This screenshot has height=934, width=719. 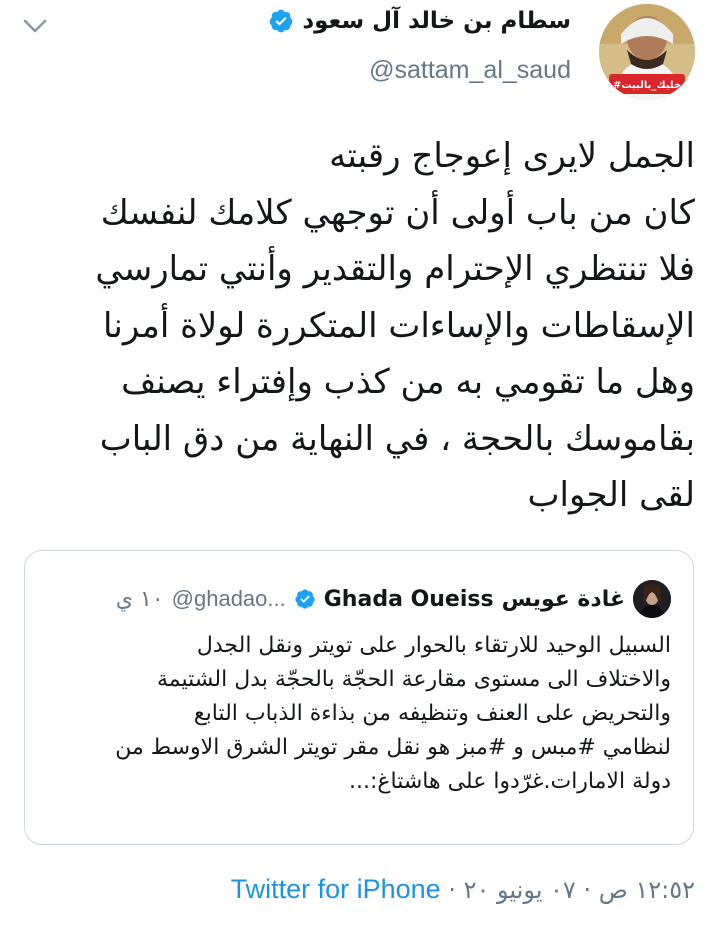 What do you see at coordinates (397, 212) in the screenshot?
I see `tweet-line: كان من باب أولى أن توجهي كلامك لنفسك` at bounding box center [397, 212].